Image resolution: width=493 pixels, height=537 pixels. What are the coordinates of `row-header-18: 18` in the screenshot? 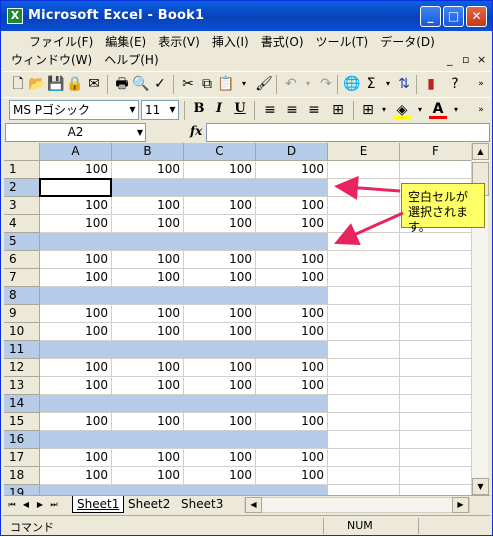 It's located at (22, 476).